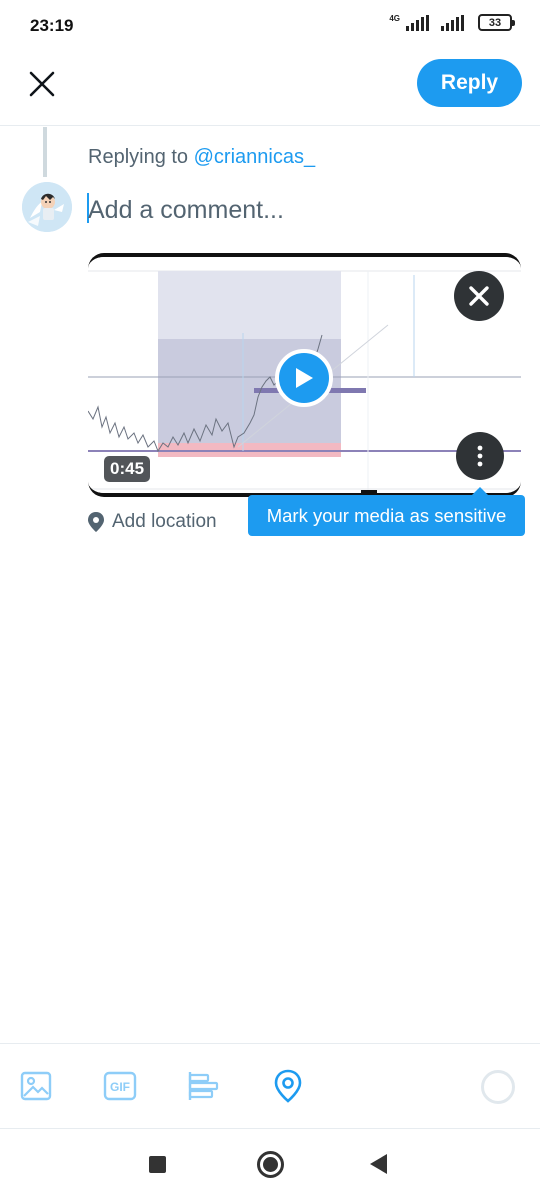 The image size is (540, 1200). I want to click on gif-icon: GIF, so click(120, 1086).